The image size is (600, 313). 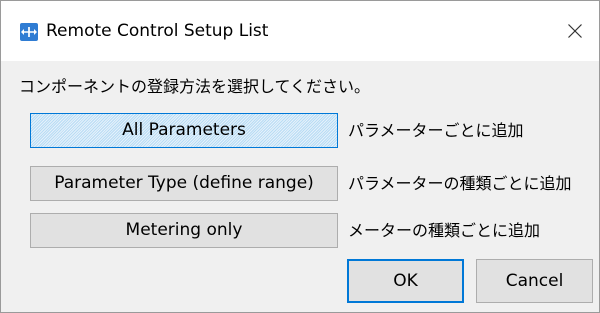 I want to click on close-icon, so click(x=575, y=31).